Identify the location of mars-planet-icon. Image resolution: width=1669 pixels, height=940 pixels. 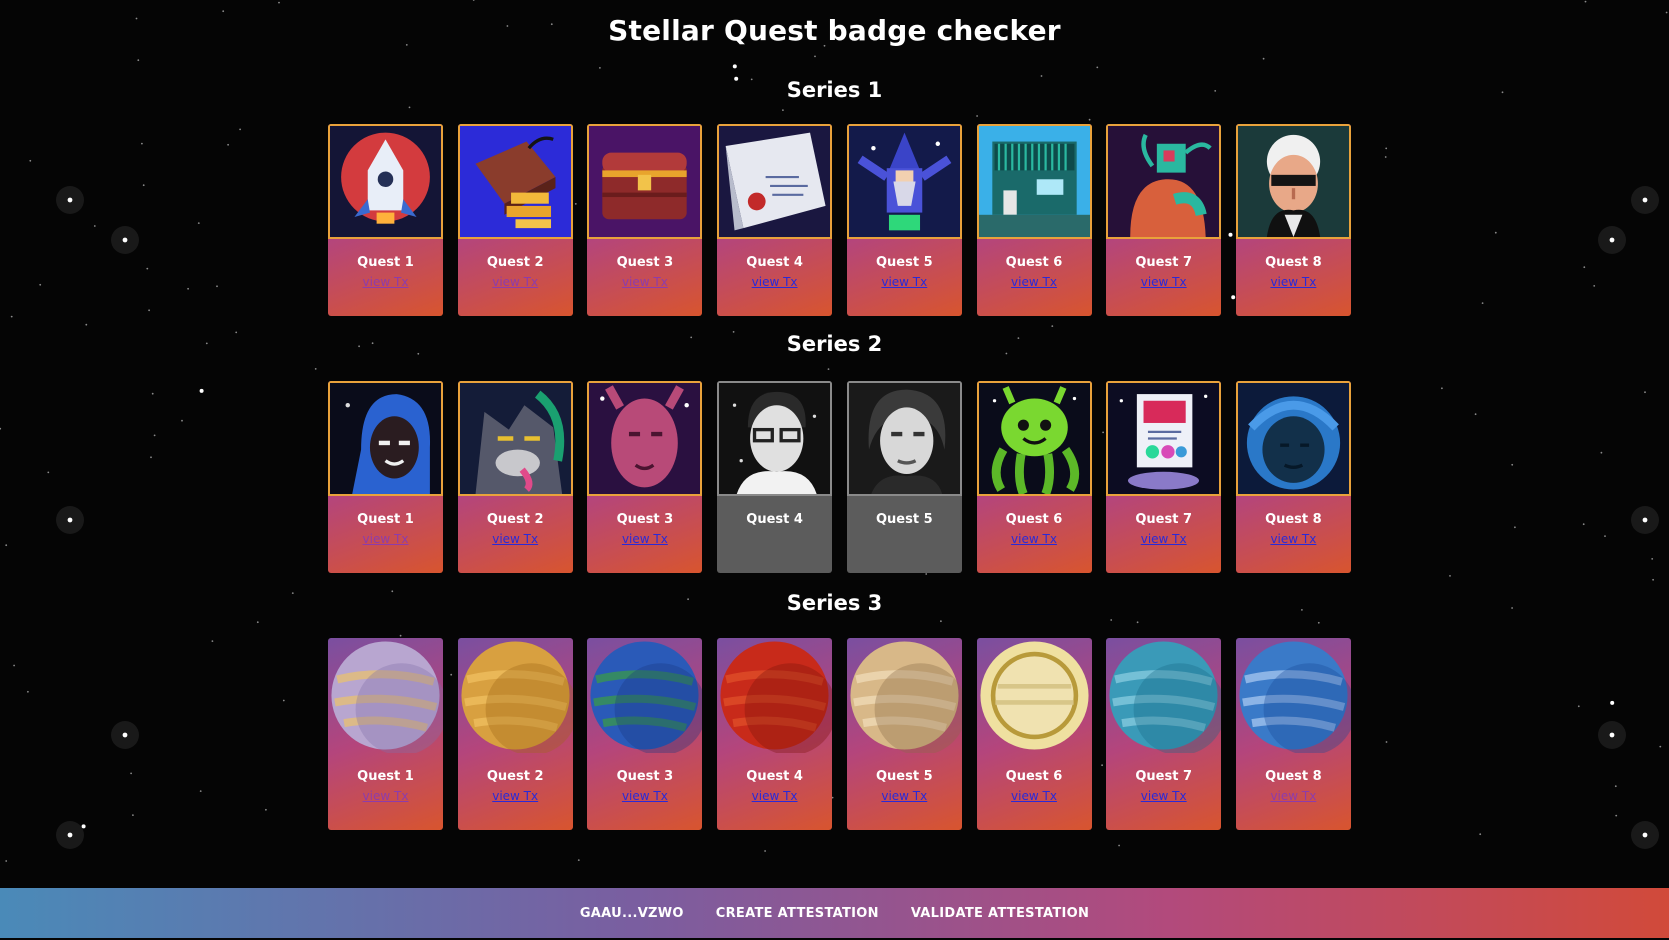
(775, 695).